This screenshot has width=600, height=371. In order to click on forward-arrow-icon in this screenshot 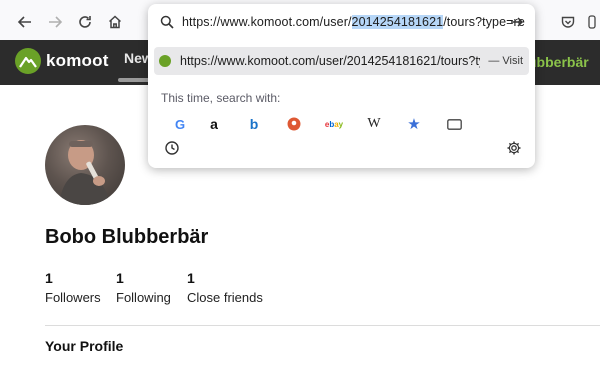, I will do `click(56, 22)`.